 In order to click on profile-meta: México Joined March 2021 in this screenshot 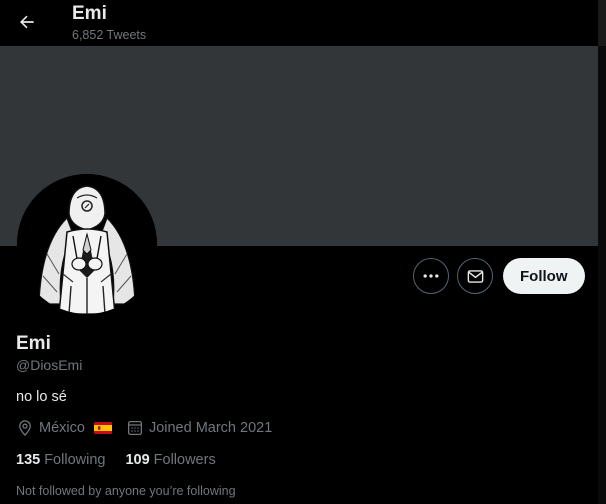, I will do `click(151, 428)`.